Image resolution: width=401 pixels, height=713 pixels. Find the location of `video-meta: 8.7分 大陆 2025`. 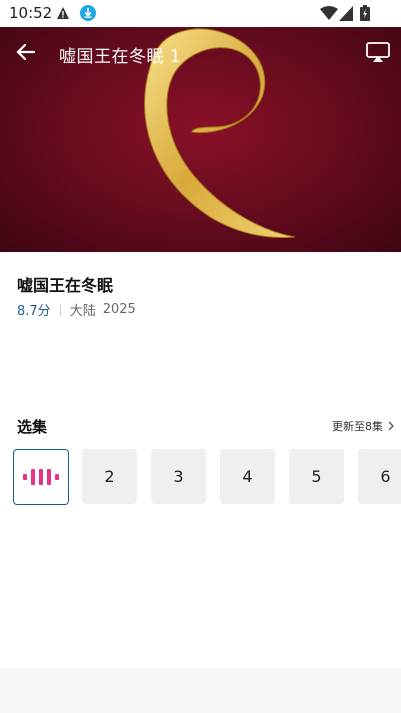

video-meta: 8.7分 大陆 2025 is located at coordinates (76, 309).